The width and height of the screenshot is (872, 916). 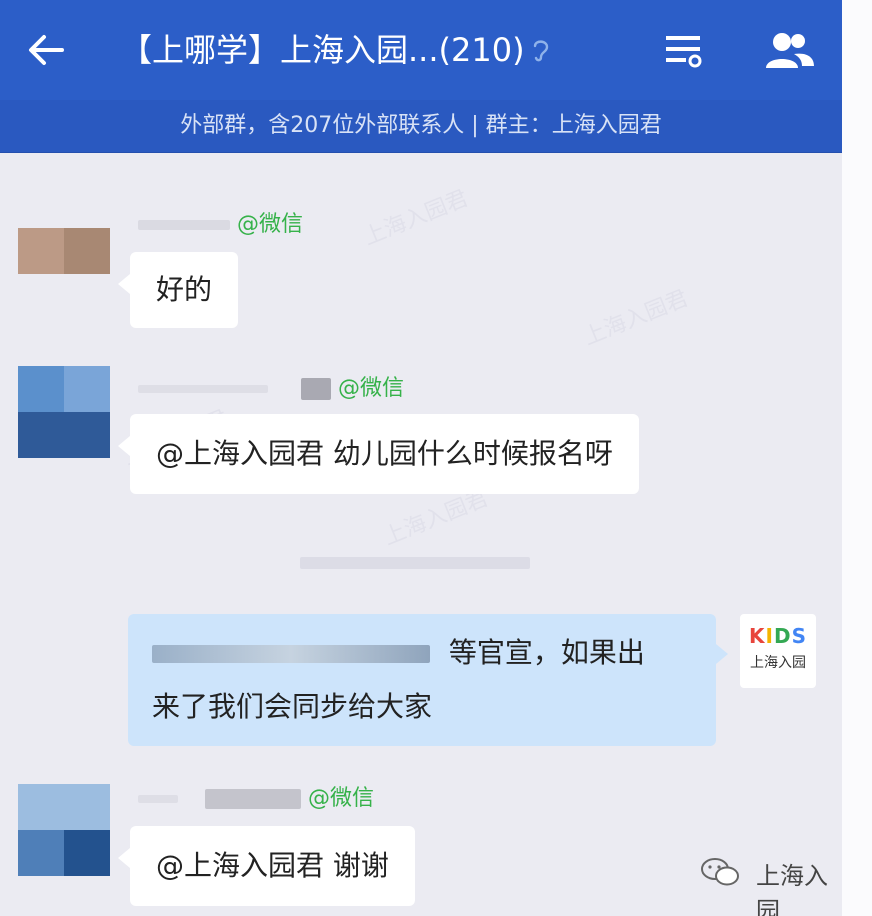 I want to click on chat-title: 【上哪学】上海入园...(210), so click(x=322, y=50).